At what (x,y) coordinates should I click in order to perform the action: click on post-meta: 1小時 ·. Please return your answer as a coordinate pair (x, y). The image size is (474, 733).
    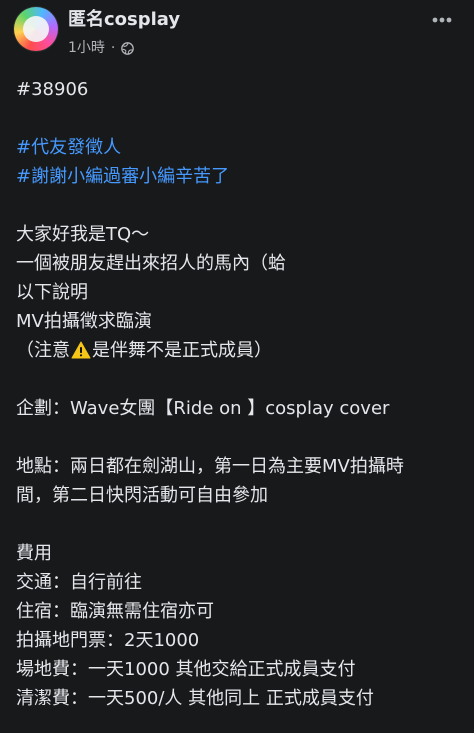
    Looking at the image, I should click on (101, 48).